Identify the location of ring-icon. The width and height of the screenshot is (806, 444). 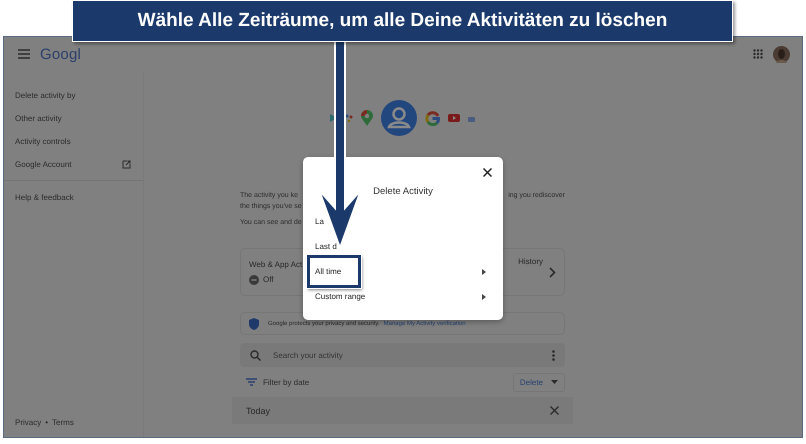
(432, 118).